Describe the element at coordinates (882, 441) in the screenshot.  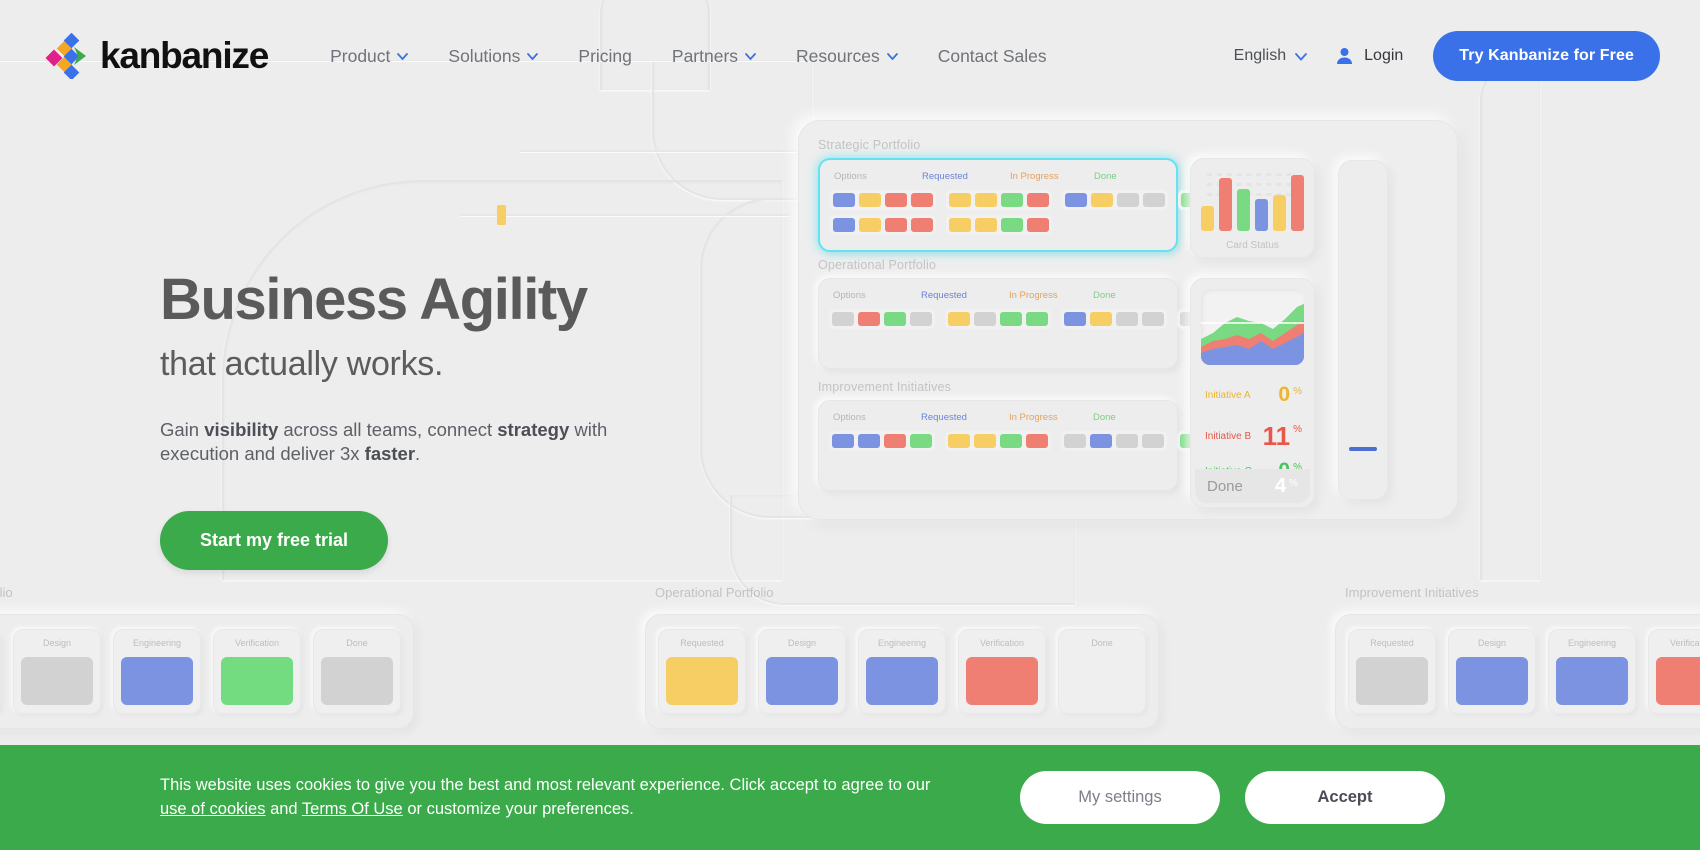
I see `card-group` at that location.